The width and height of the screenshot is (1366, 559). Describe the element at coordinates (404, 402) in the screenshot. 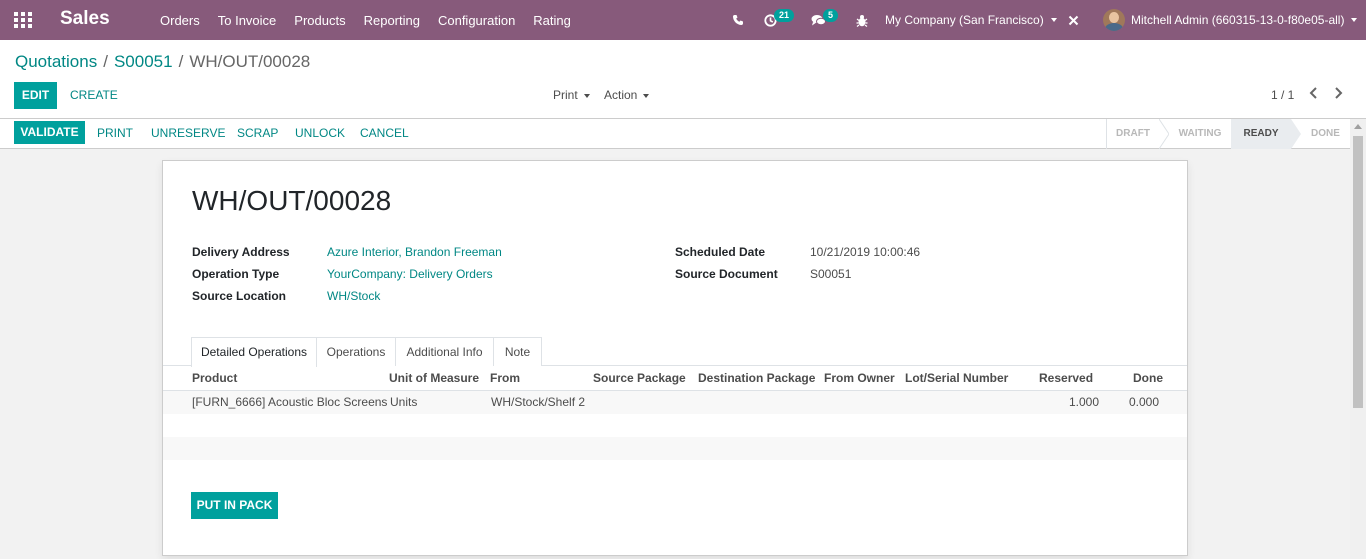

I see `cell-uom: Units` at that location.